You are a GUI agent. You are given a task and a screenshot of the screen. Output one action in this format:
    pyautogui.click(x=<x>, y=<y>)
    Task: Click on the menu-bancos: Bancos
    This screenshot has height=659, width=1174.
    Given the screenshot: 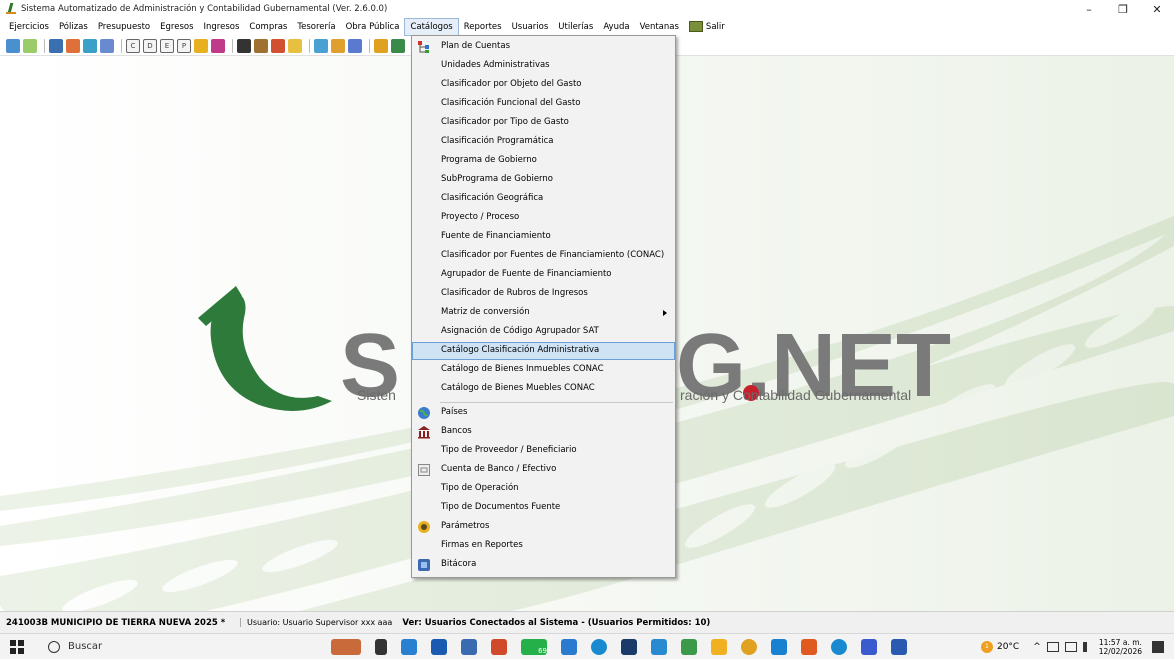 What is the action you would take?
    pyautogui.click(x=543, y=432)
    